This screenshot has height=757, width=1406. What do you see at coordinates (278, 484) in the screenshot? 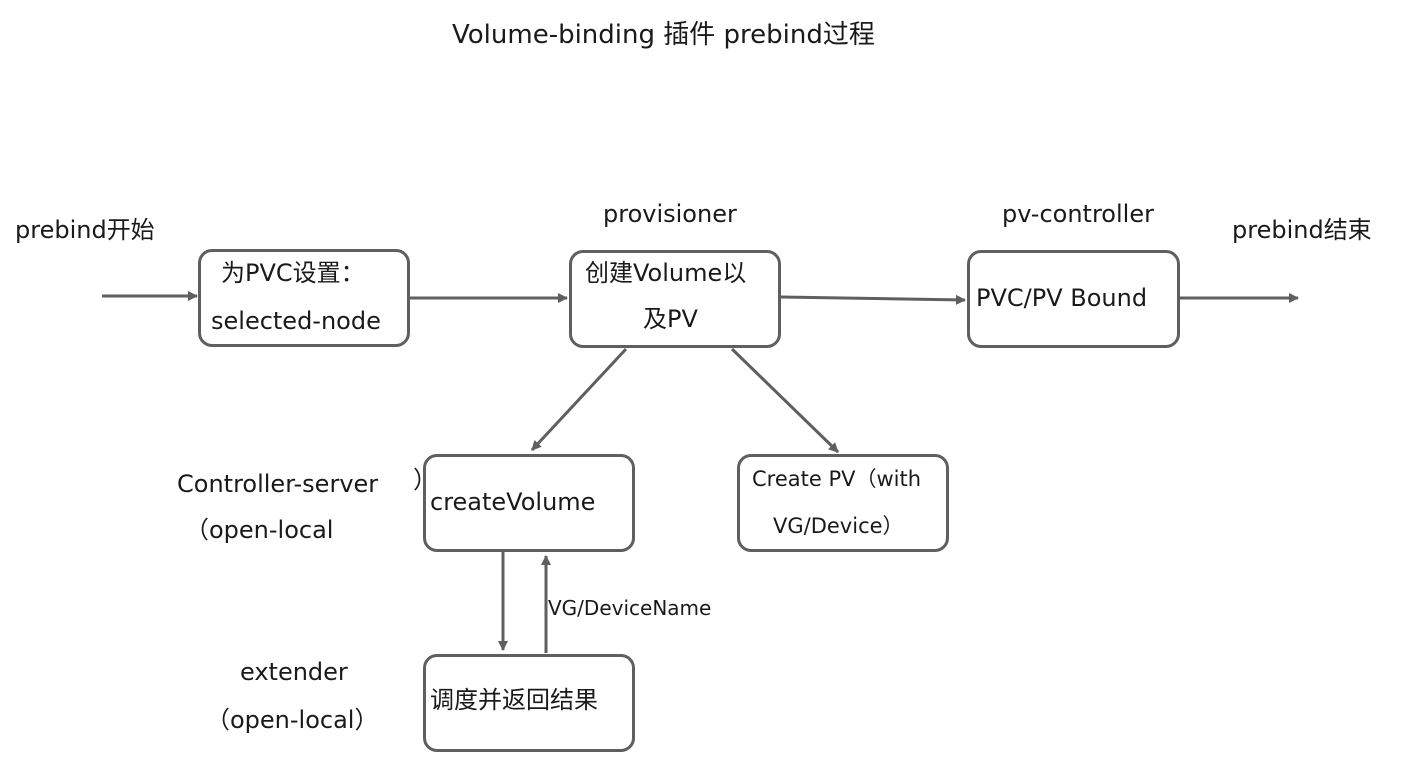
I see `controller-server-lane-label: Controller-server` at bounding box center [278, 484].